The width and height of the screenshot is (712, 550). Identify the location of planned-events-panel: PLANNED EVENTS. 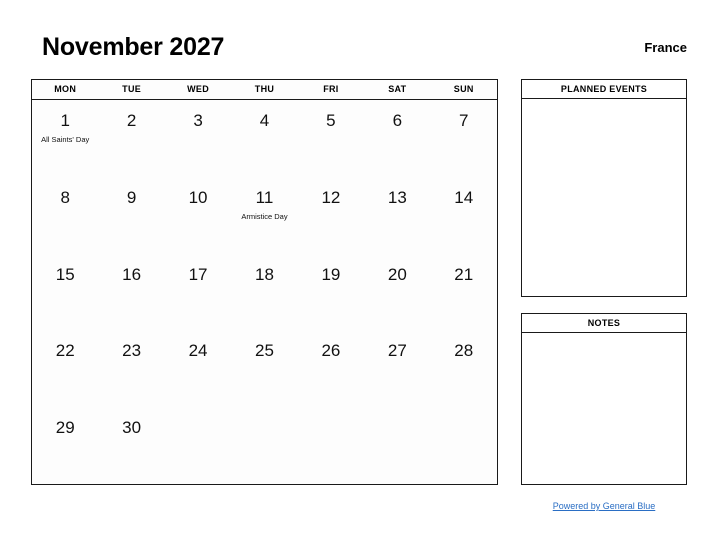
(604, 188).